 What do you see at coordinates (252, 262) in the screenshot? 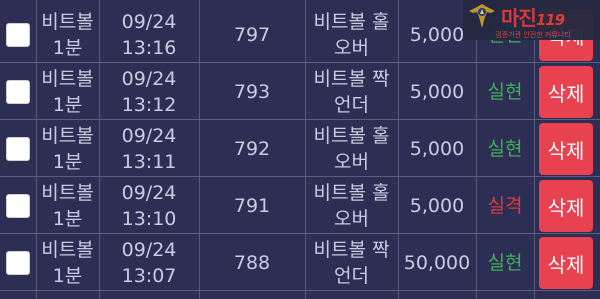
I see `round-cell: 788` at bounding box center [252, 262].